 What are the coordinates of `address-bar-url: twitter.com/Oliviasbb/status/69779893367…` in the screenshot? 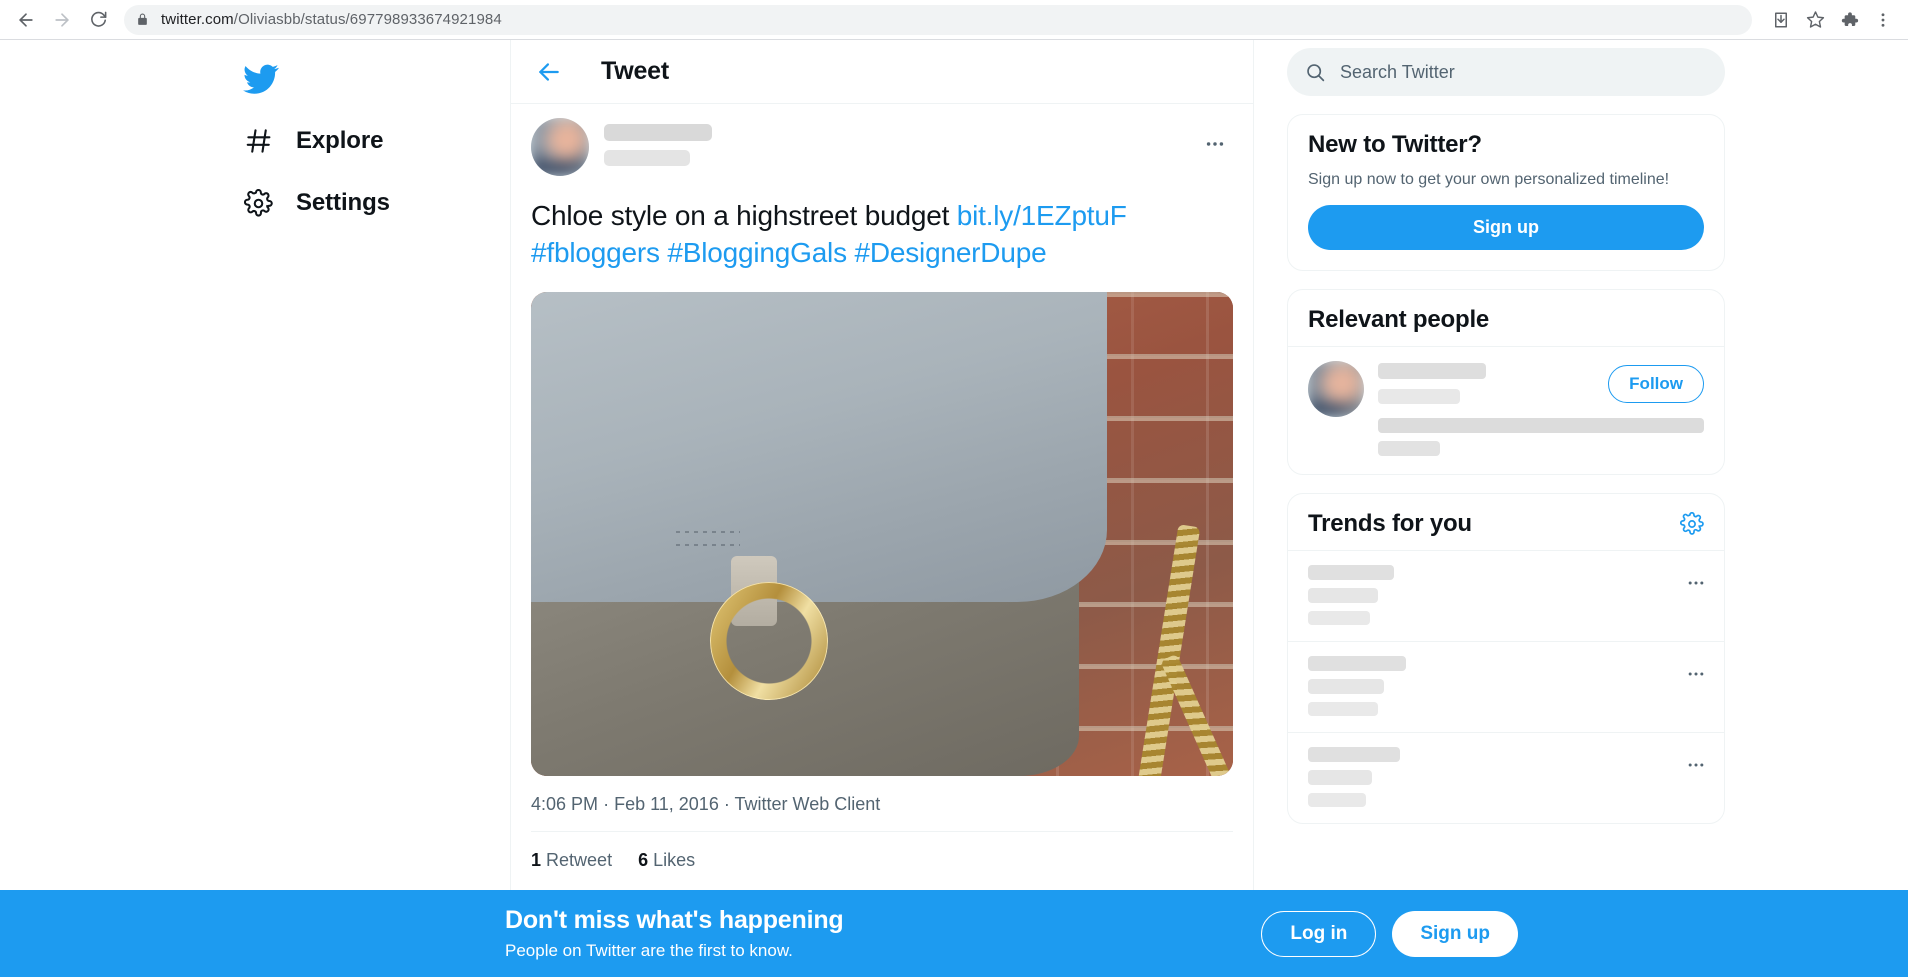 It's located at (331, 19).